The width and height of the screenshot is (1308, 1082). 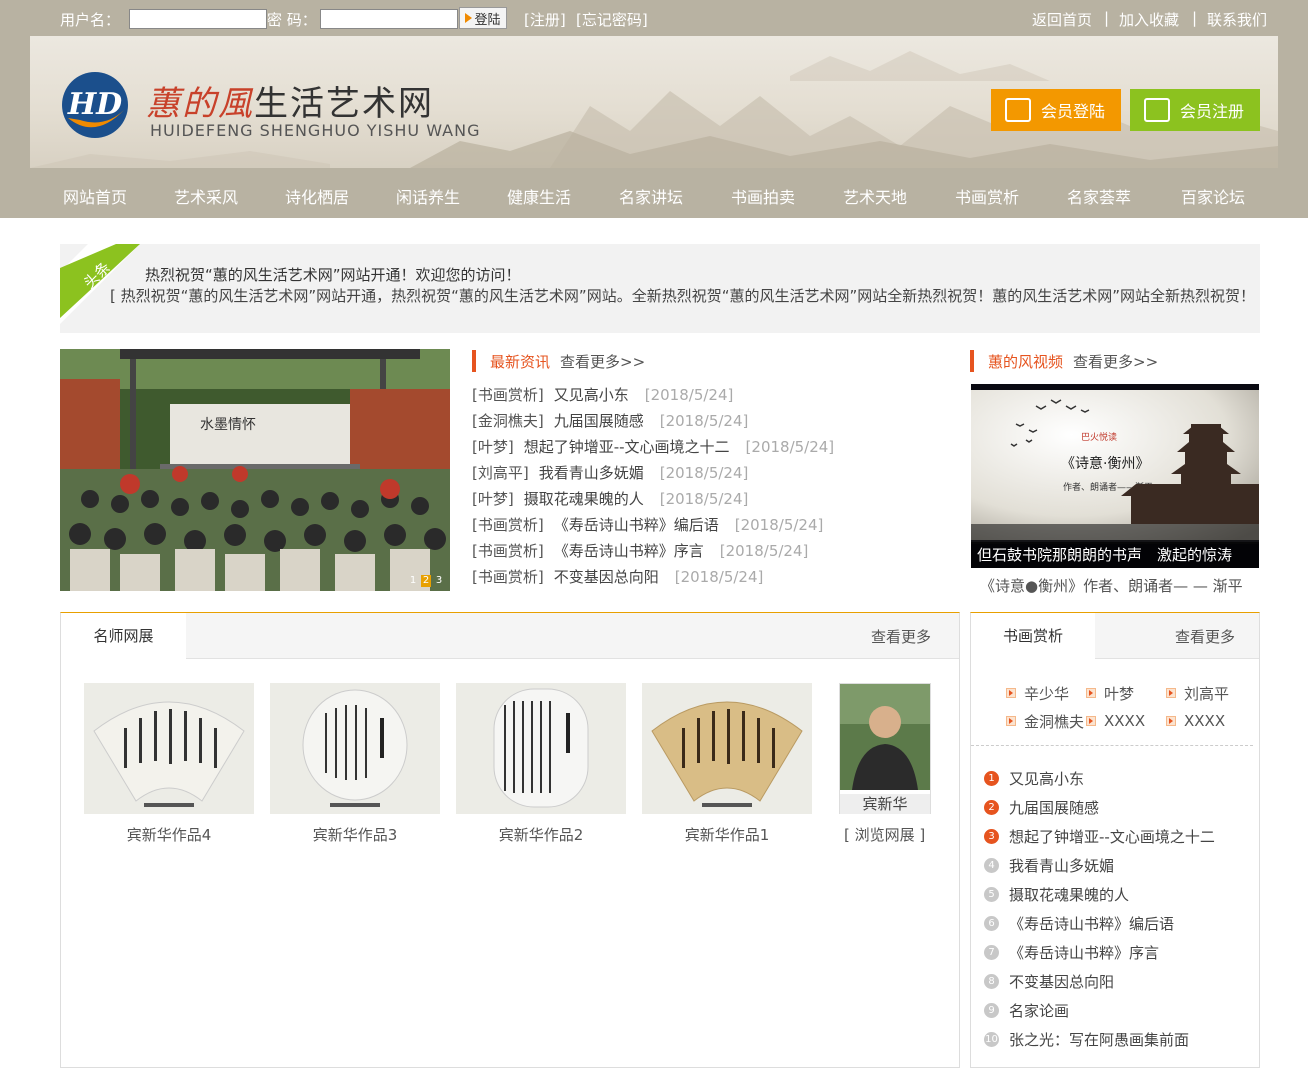 I want to click on ranking-title: 《寿岳诗山书粹》序言, so click(x=1084, y=952).